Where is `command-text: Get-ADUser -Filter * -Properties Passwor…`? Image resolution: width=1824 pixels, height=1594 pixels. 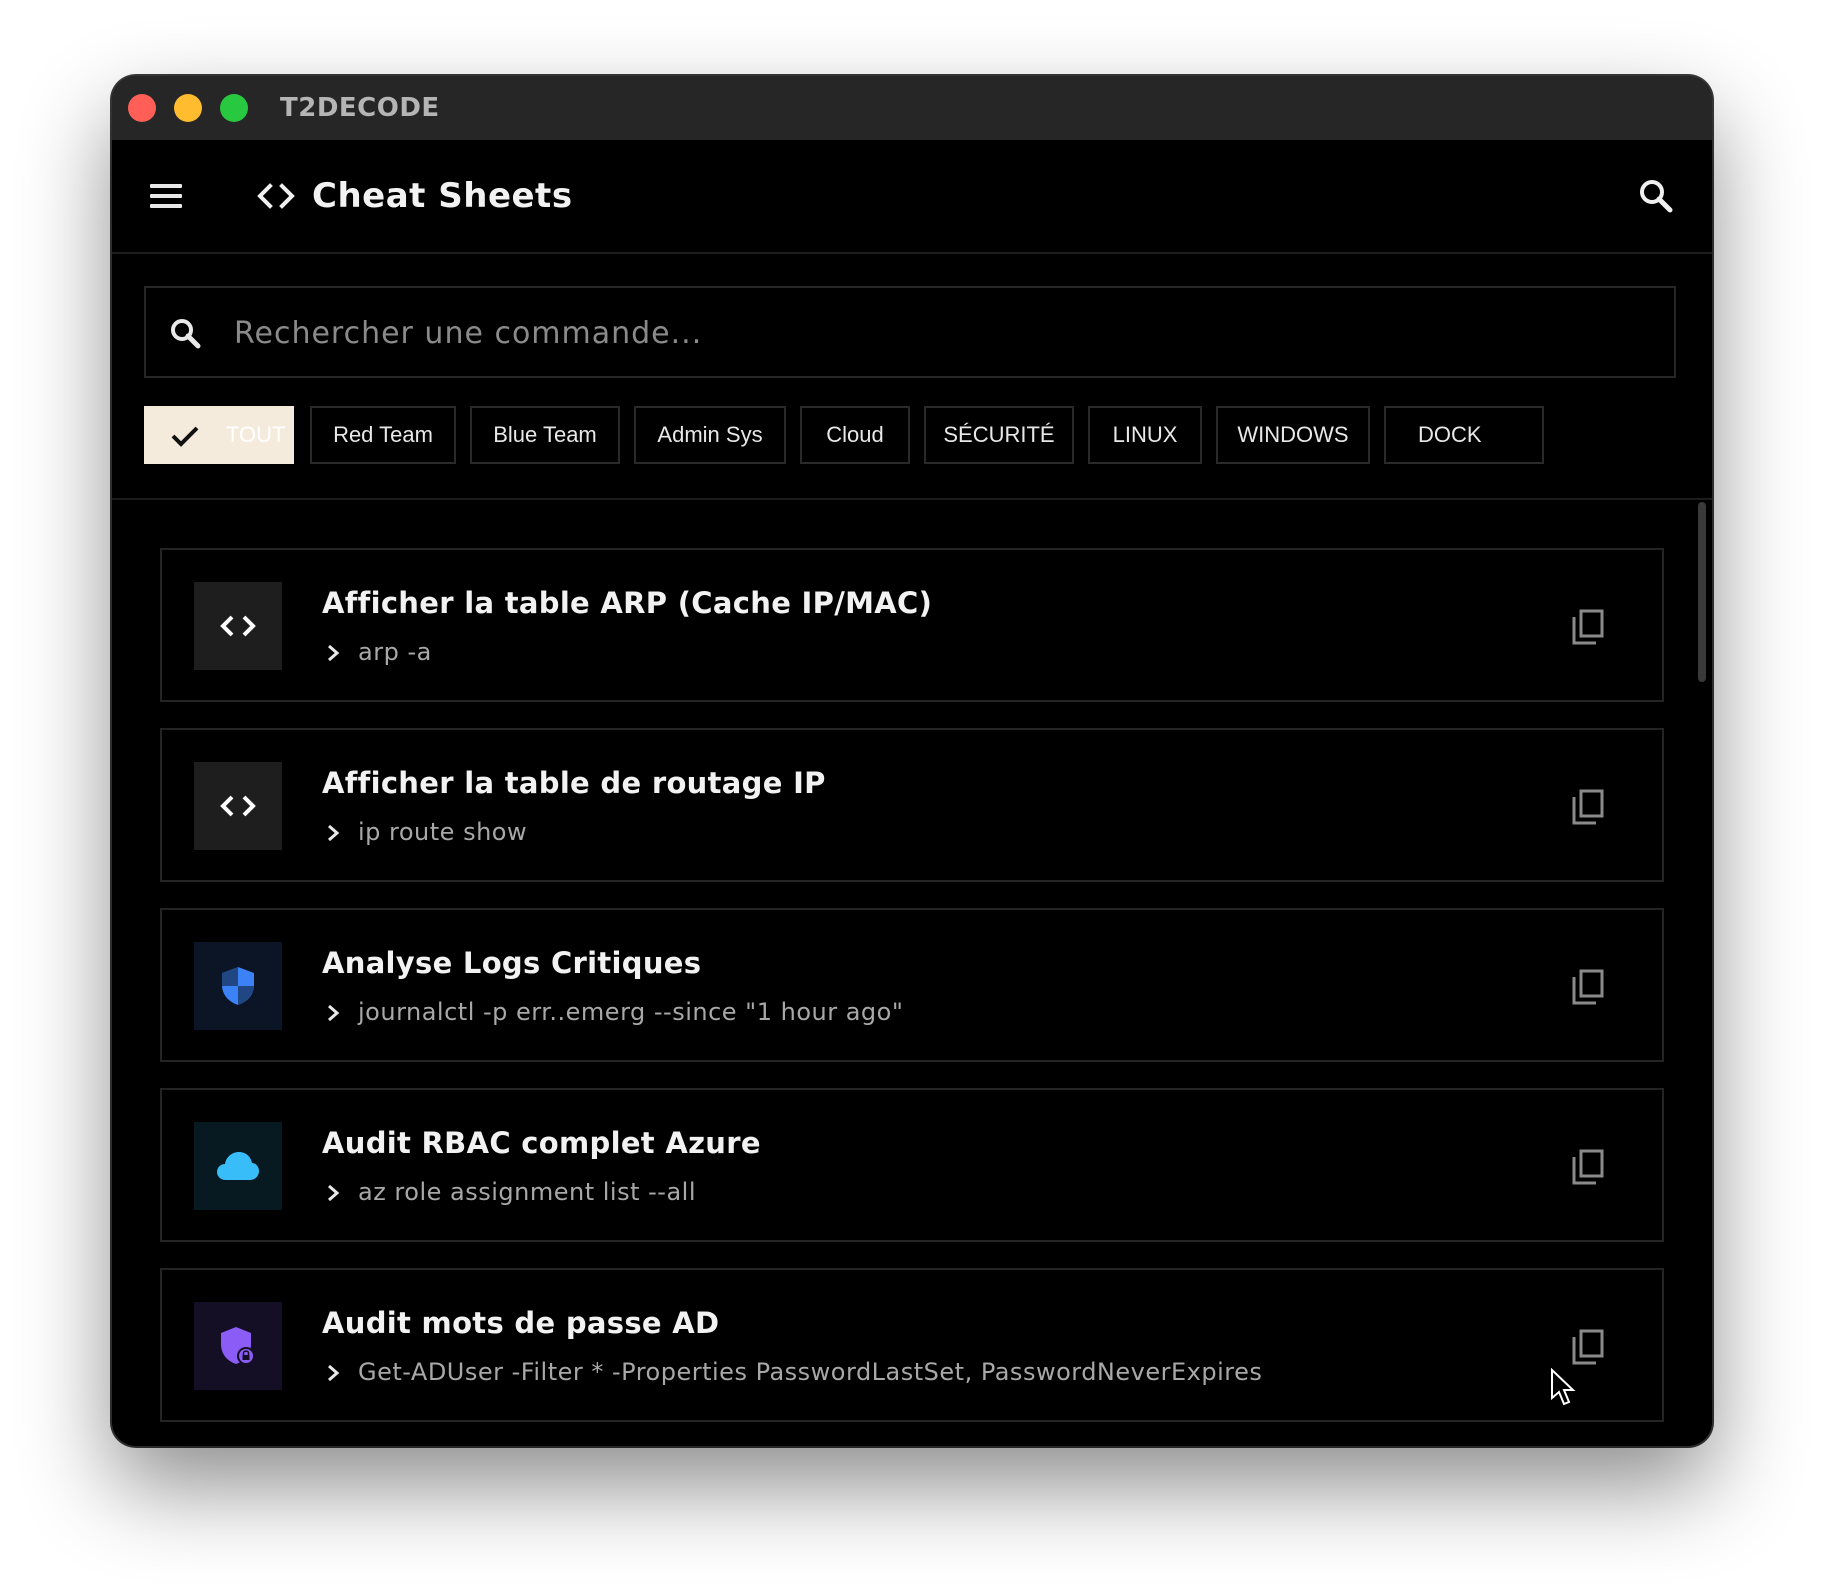 command-text: Get-ADUser -Filter * -Properties Passwor… is located at coordinates (810, 1372).